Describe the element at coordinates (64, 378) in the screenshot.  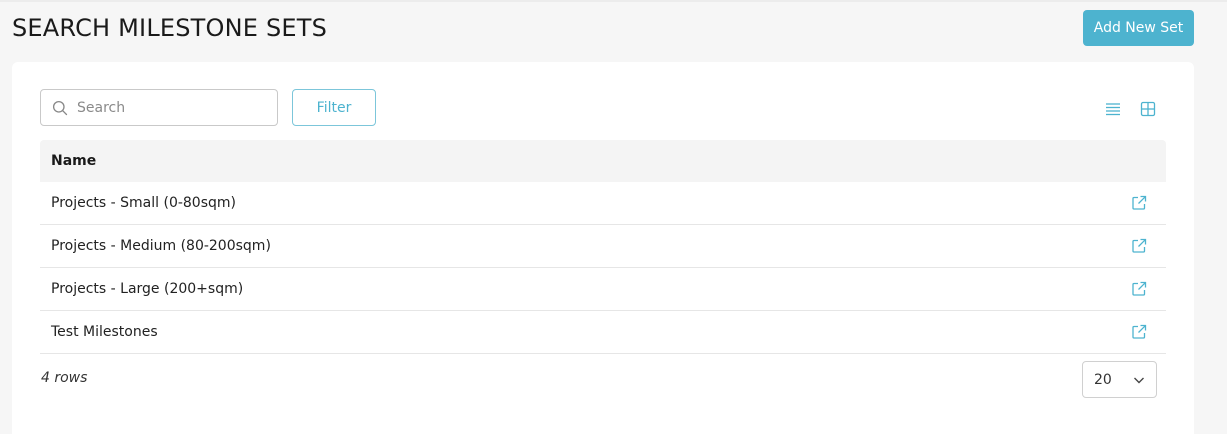
I see `row-count: 4 rows` at that location.